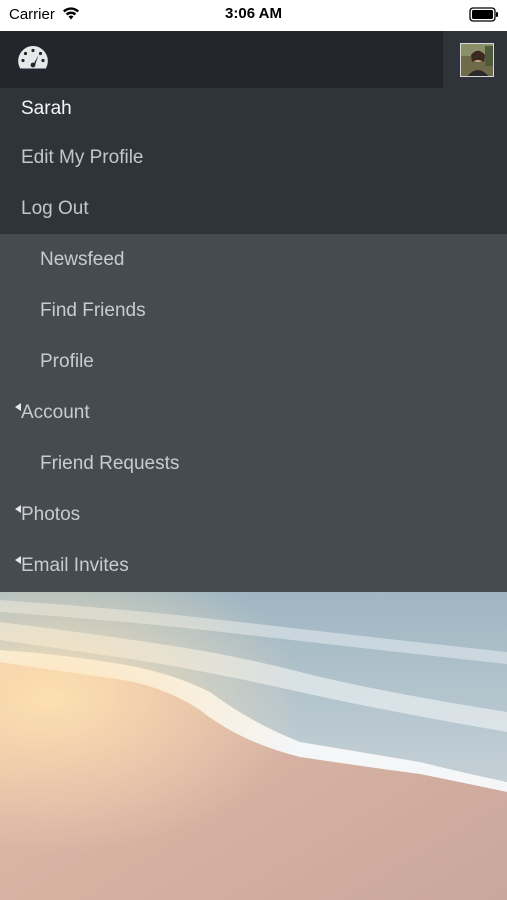 The image size is (507, 900). I want to click on status-time: 3:06 AM, so click(253, 13).